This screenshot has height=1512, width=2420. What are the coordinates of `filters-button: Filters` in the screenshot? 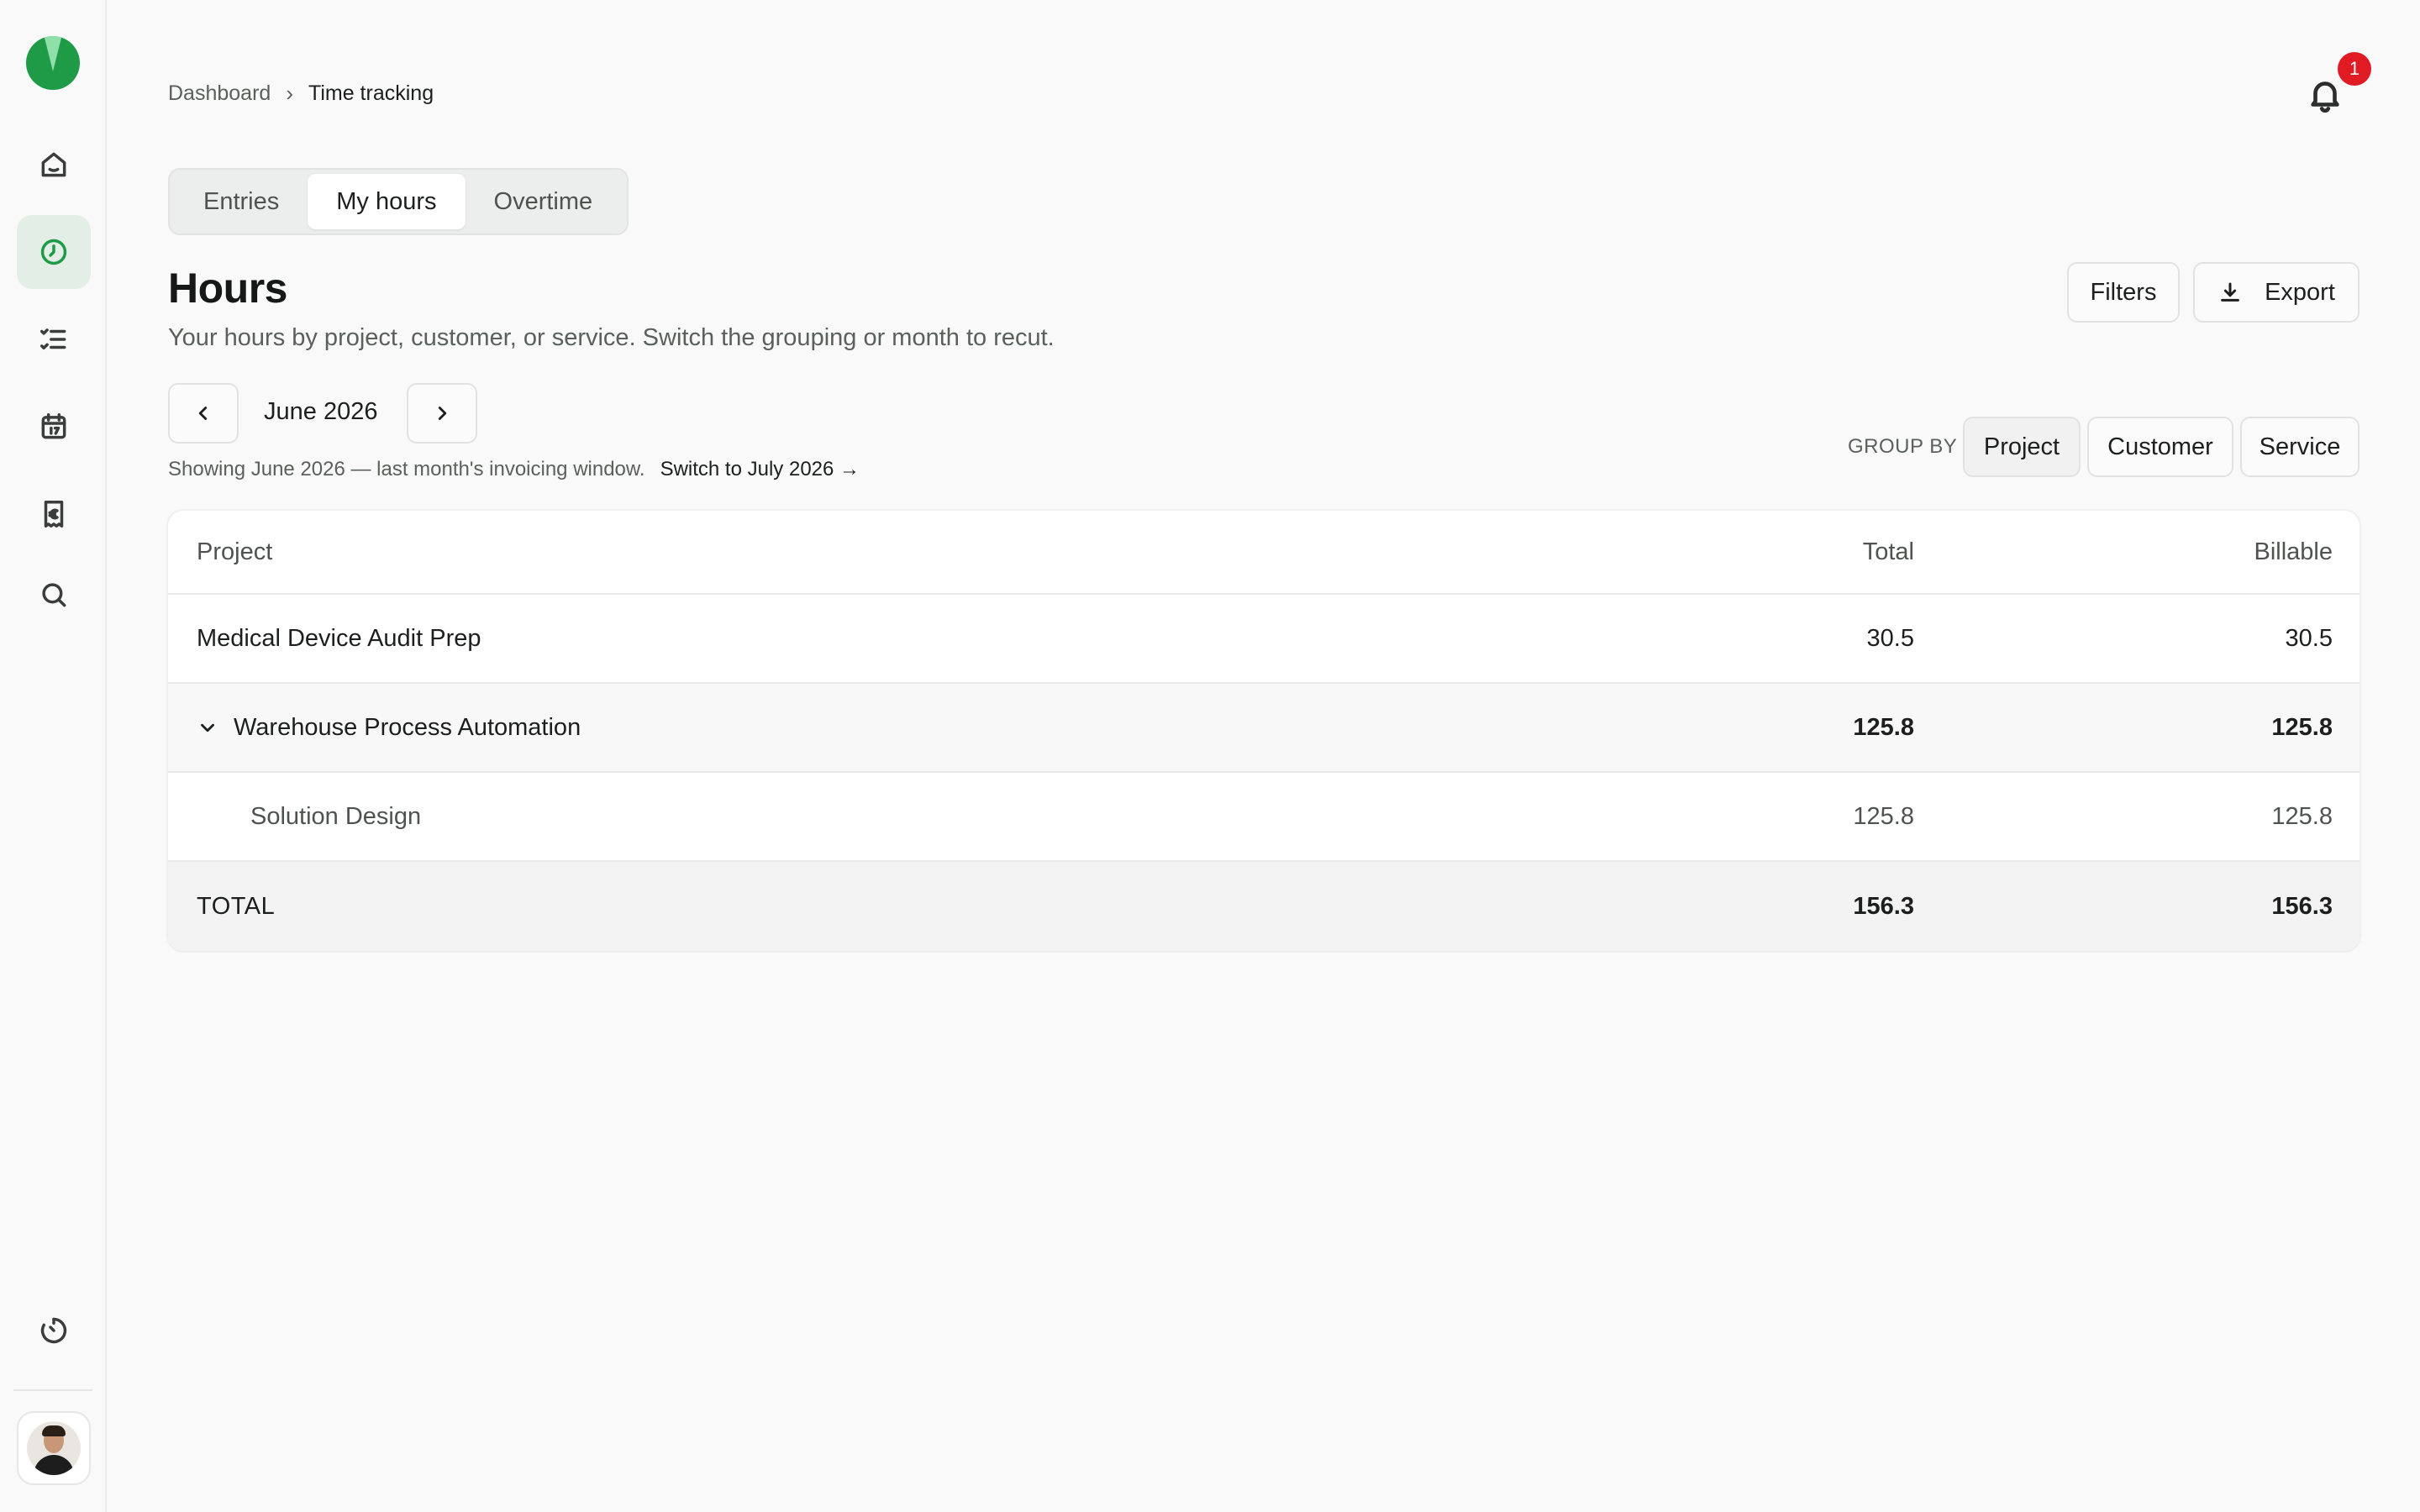 It's located at (2123, 292).